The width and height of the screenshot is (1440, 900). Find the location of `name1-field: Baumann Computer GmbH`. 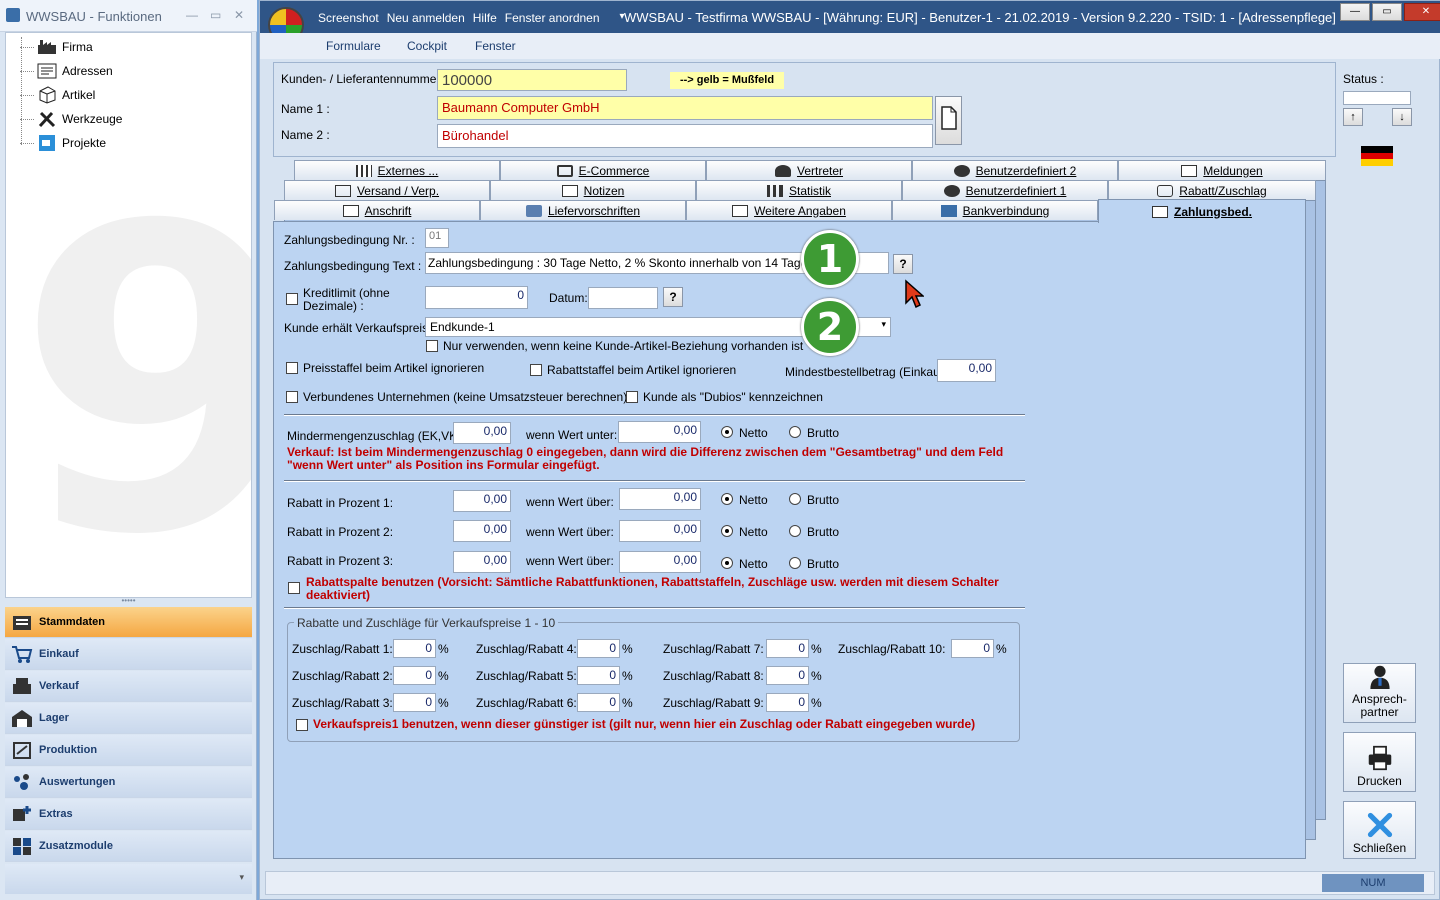

name1-field: Baumann Computer GmbH is located at coordinates (685, 108).